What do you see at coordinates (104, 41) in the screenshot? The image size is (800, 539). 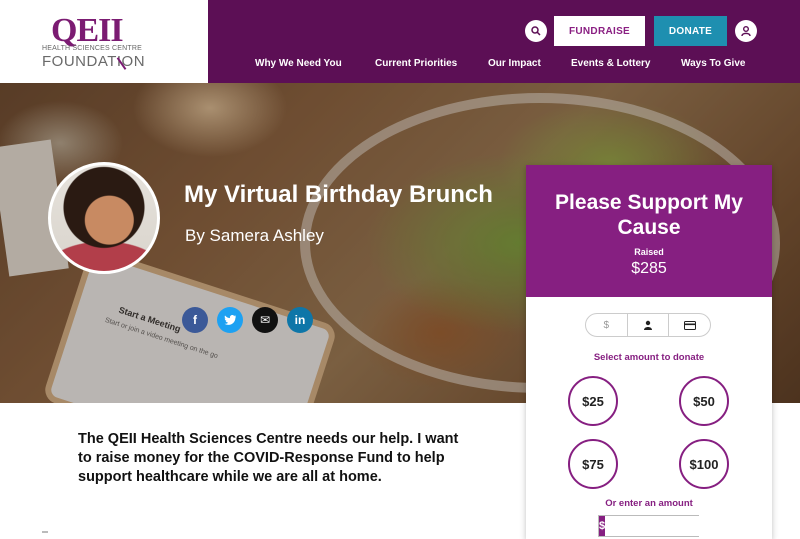 I see `logo: QEII HEALTH SCIENCES CENTRE FOUNDATION` at bounding box center [104, 41].